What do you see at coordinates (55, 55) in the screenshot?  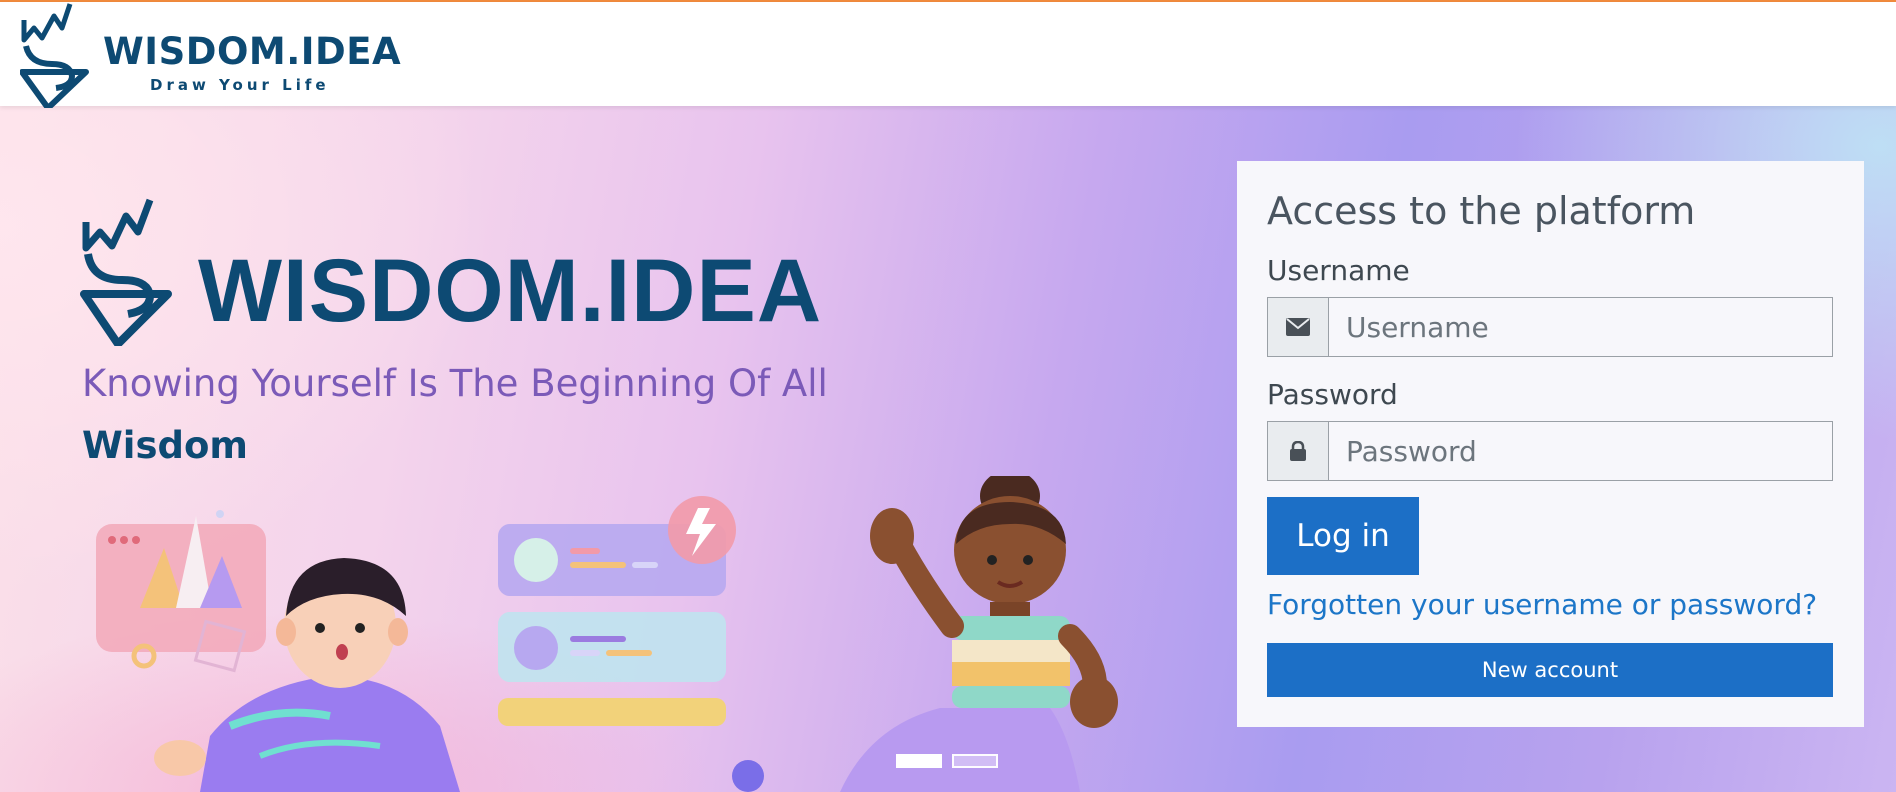 I see `logo-icon` at bounding box center [55, 55].